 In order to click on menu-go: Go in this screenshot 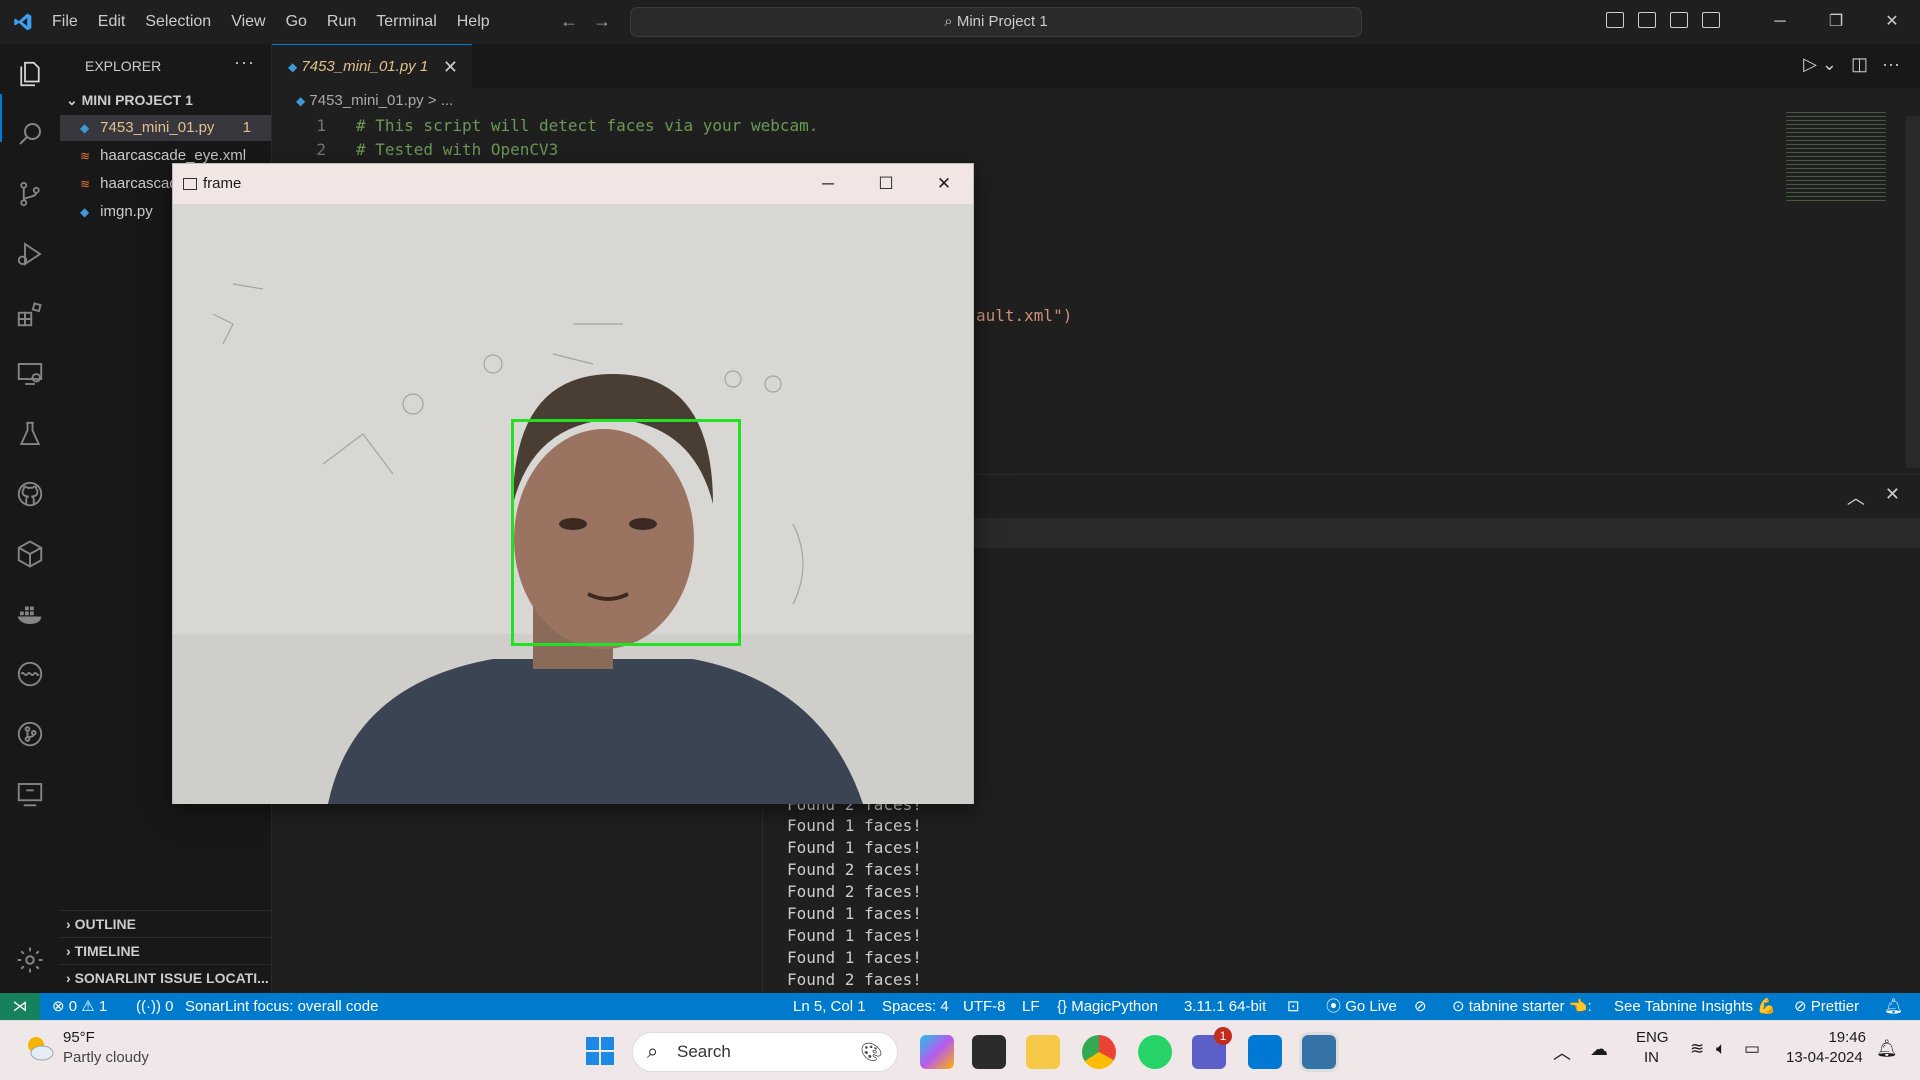, I will do `click(296, 22)`.